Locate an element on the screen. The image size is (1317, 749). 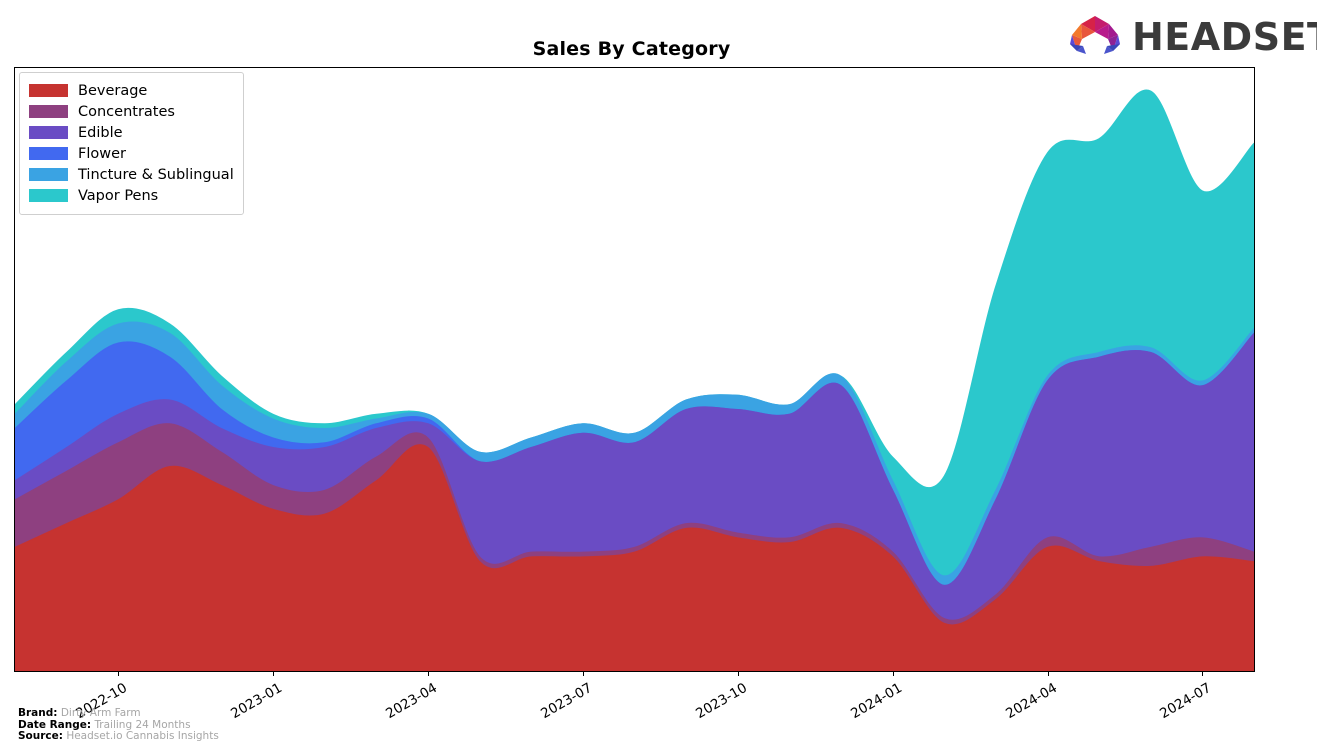
legend-item-vapor-pens: Vapor Pens is located at coordinates (131, 195).